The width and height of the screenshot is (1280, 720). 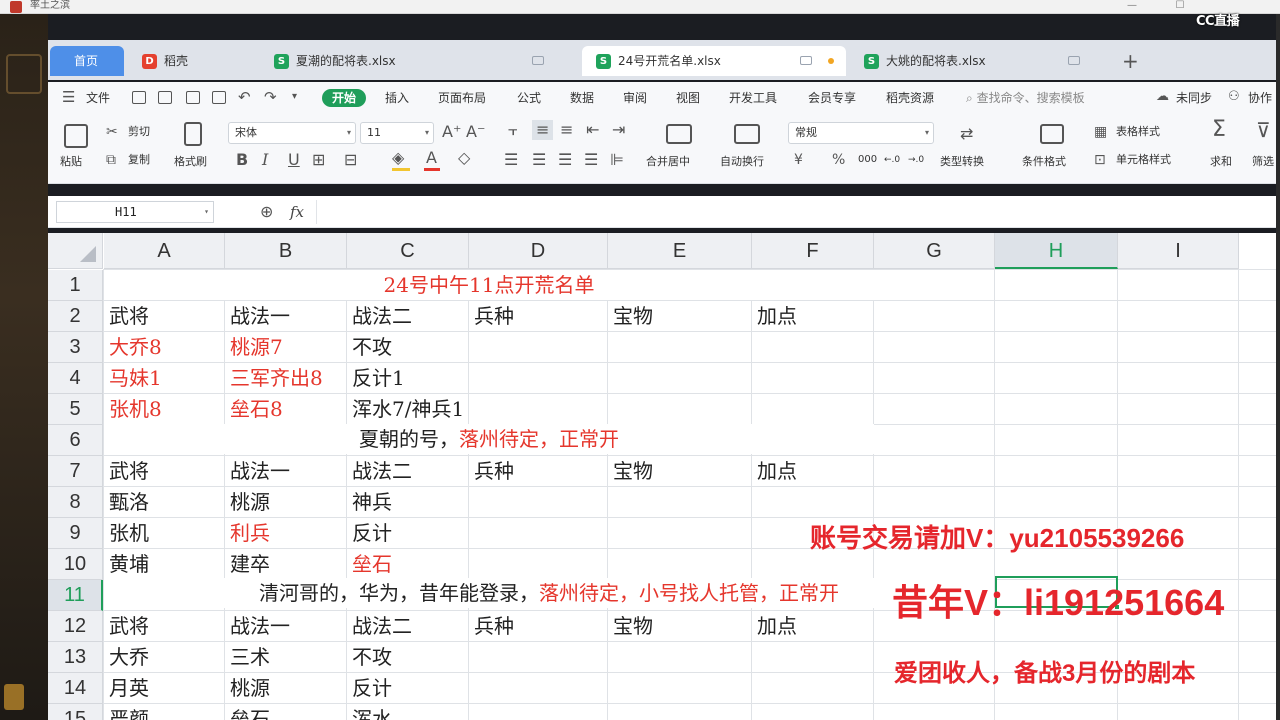 I want to click on maximize-icon: ☐, so click(x=1180, y=7).